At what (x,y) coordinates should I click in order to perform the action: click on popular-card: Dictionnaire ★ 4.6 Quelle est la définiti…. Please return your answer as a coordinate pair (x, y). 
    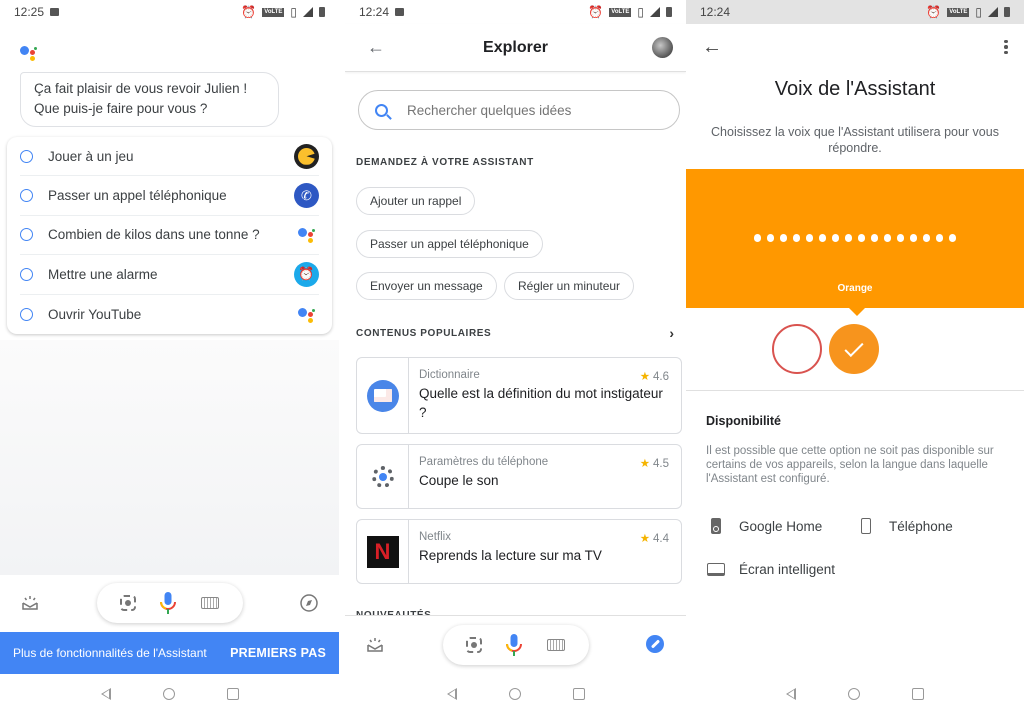
    Looking at the image, I should click on (519, 395).